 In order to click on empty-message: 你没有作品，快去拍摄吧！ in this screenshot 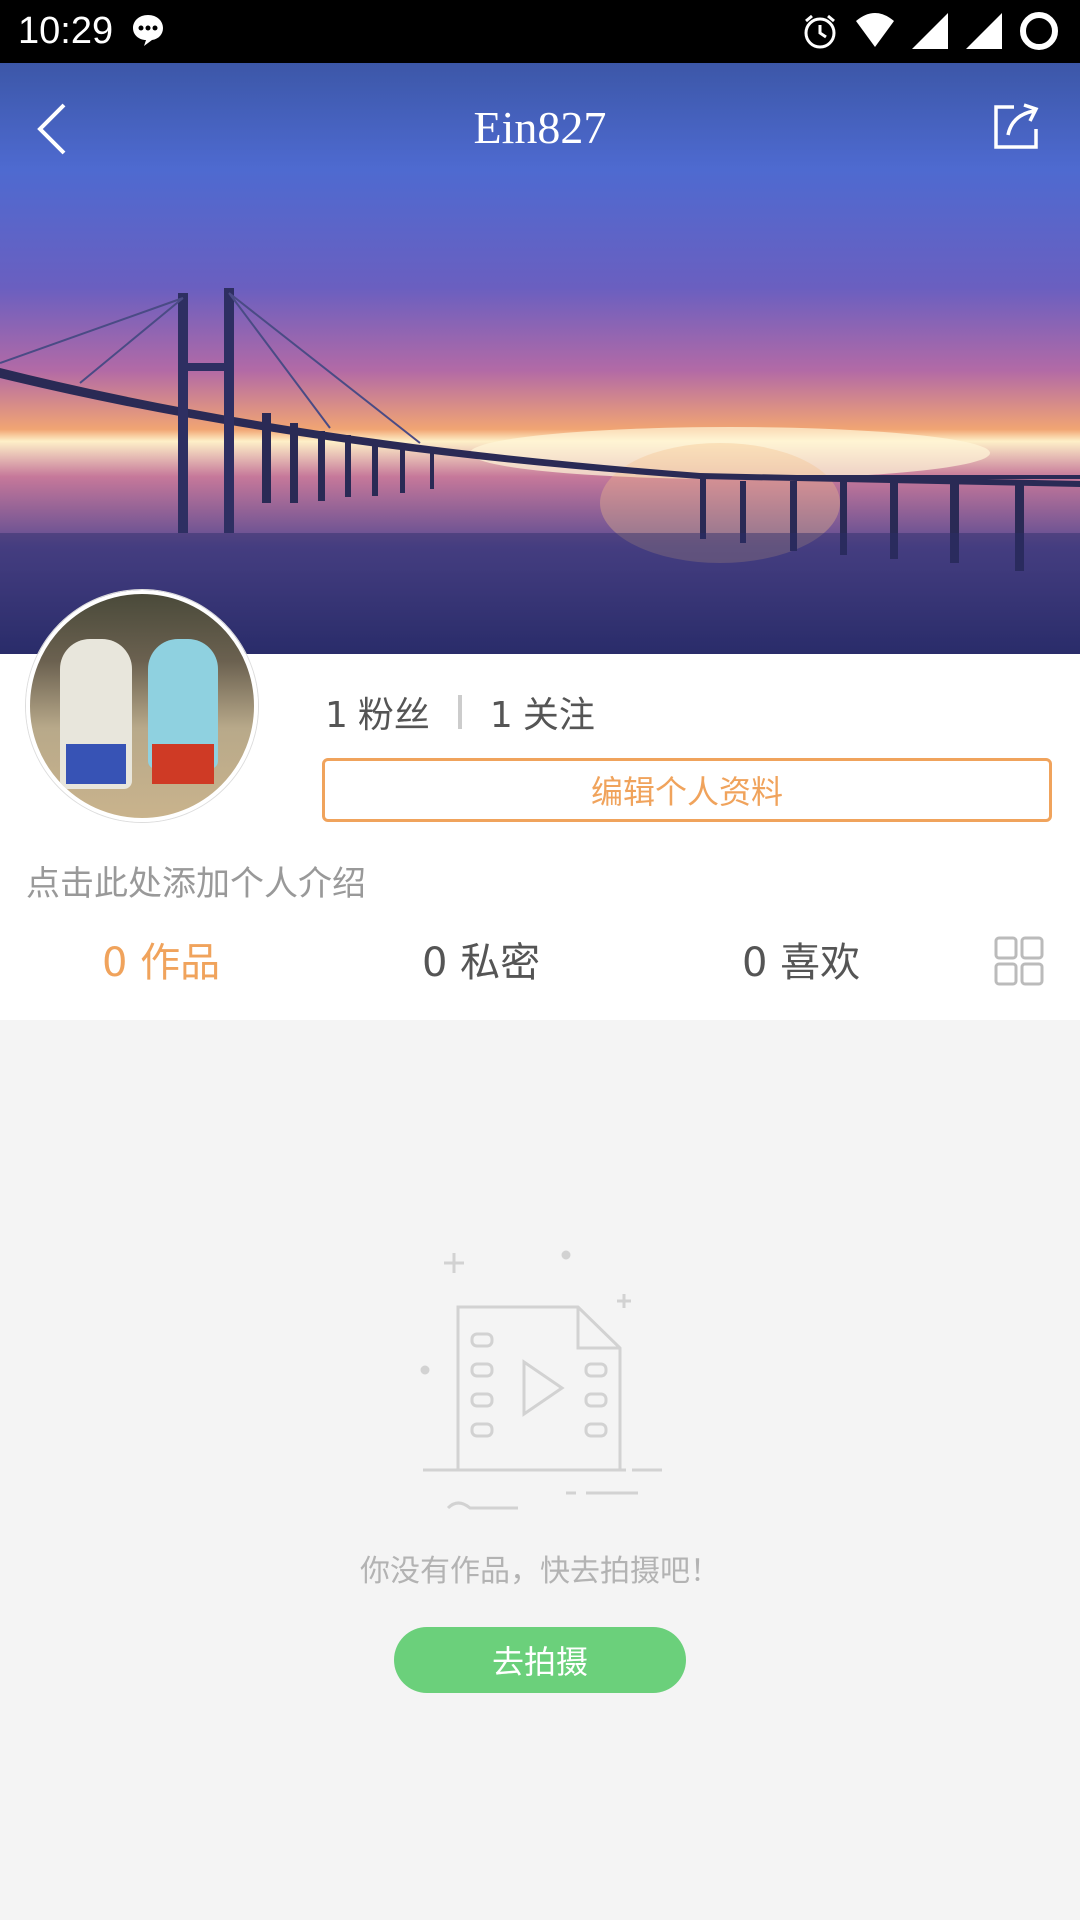, I will do `click(540, 1571)`.